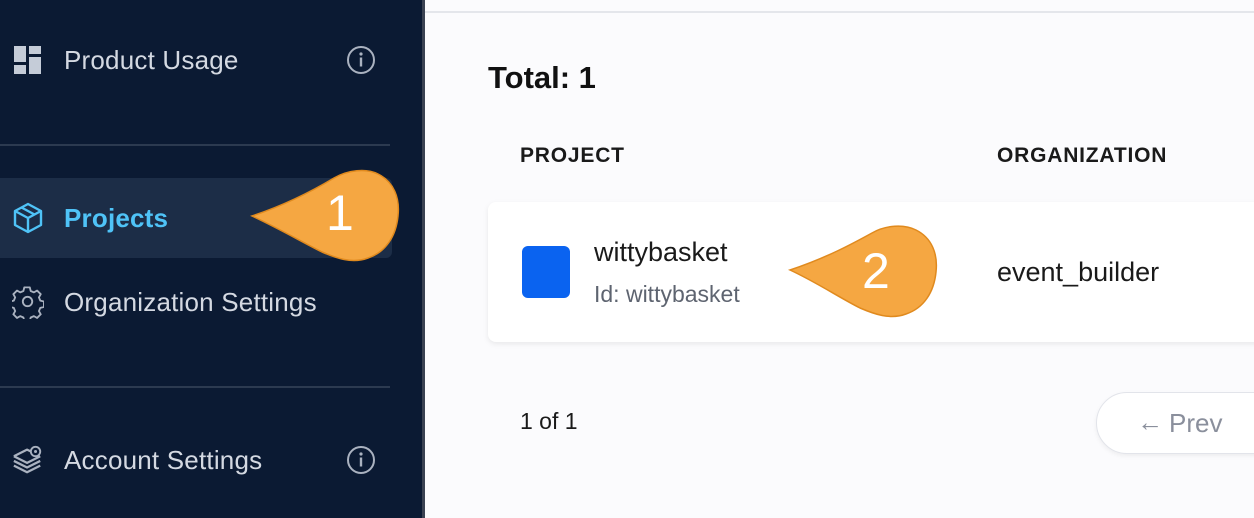  I want to click on prev-page-button: ← Prev, so click(1175, 423).